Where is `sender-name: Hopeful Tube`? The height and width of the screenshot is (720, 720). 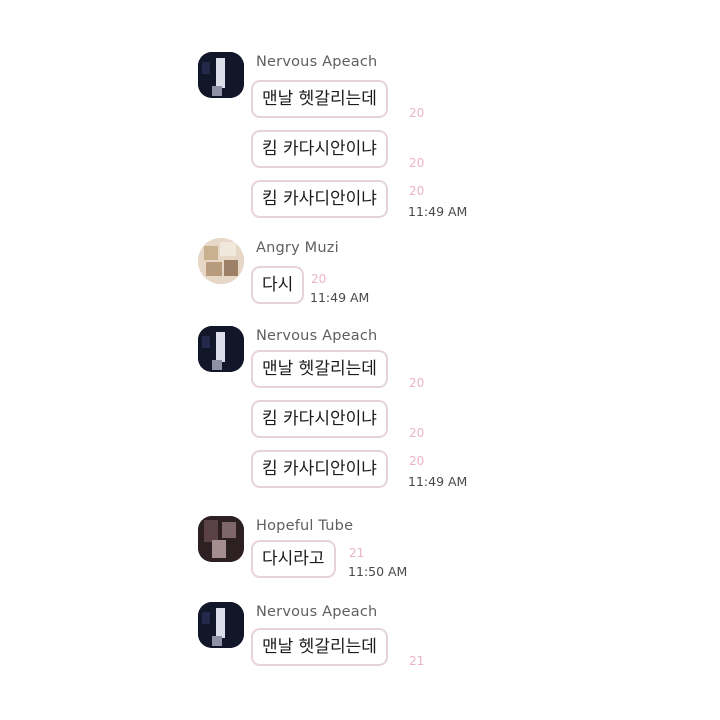
sender-name: Hopeful Tube is located at coordinates (305, 526).